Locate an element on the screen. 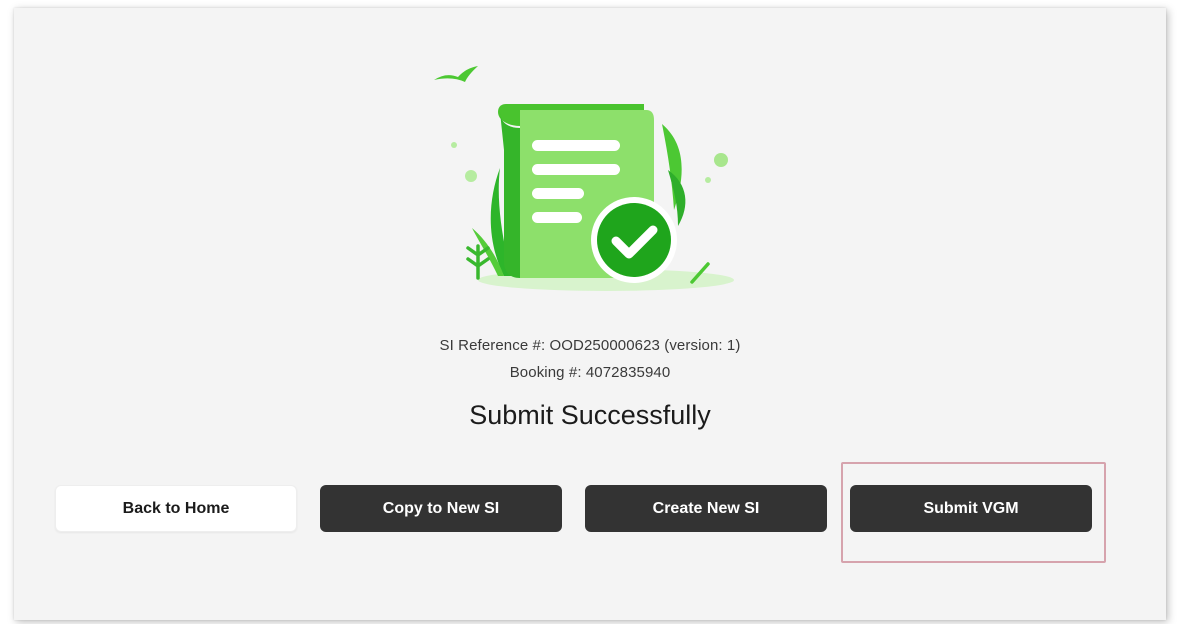 This screenshot has height=624, width=1179. submit-vgm-button: Submit VGM is located at coordinates (971, 508).